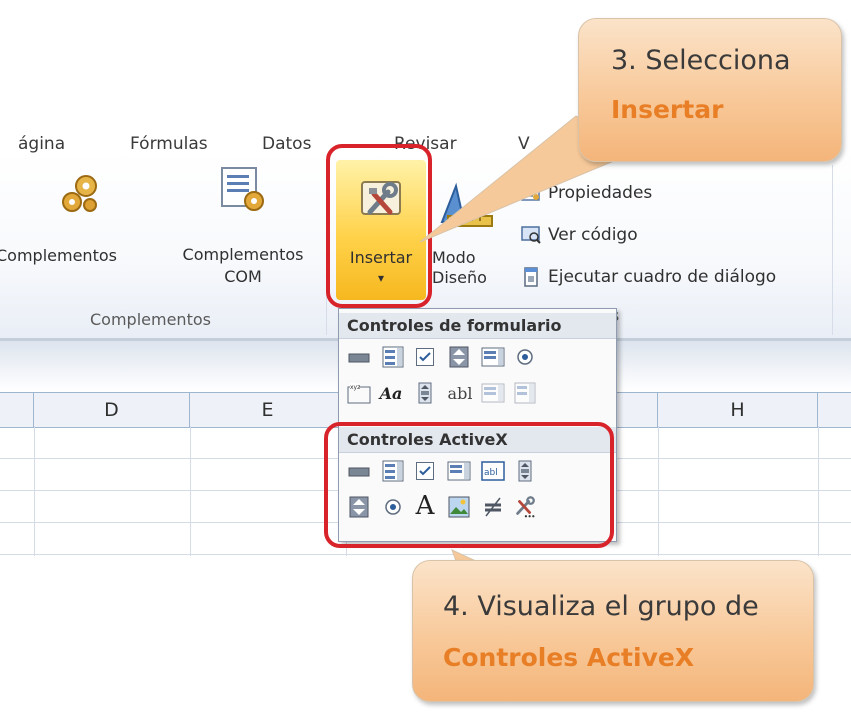 The image size is (851, 717). What do you see at coordinates (286, 144) in the screenshot?
I see `tab-data: Datos` at bounding box center [286, 144].